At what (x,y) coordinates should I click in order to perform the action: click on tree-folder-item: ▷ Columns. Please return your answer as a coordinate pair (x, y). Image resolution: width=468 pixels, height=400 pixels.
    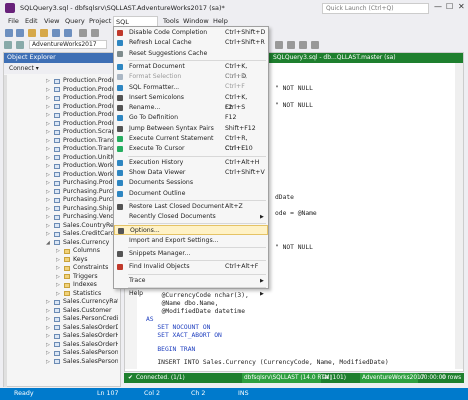
    Looking at the image, I should click on (61, 251).